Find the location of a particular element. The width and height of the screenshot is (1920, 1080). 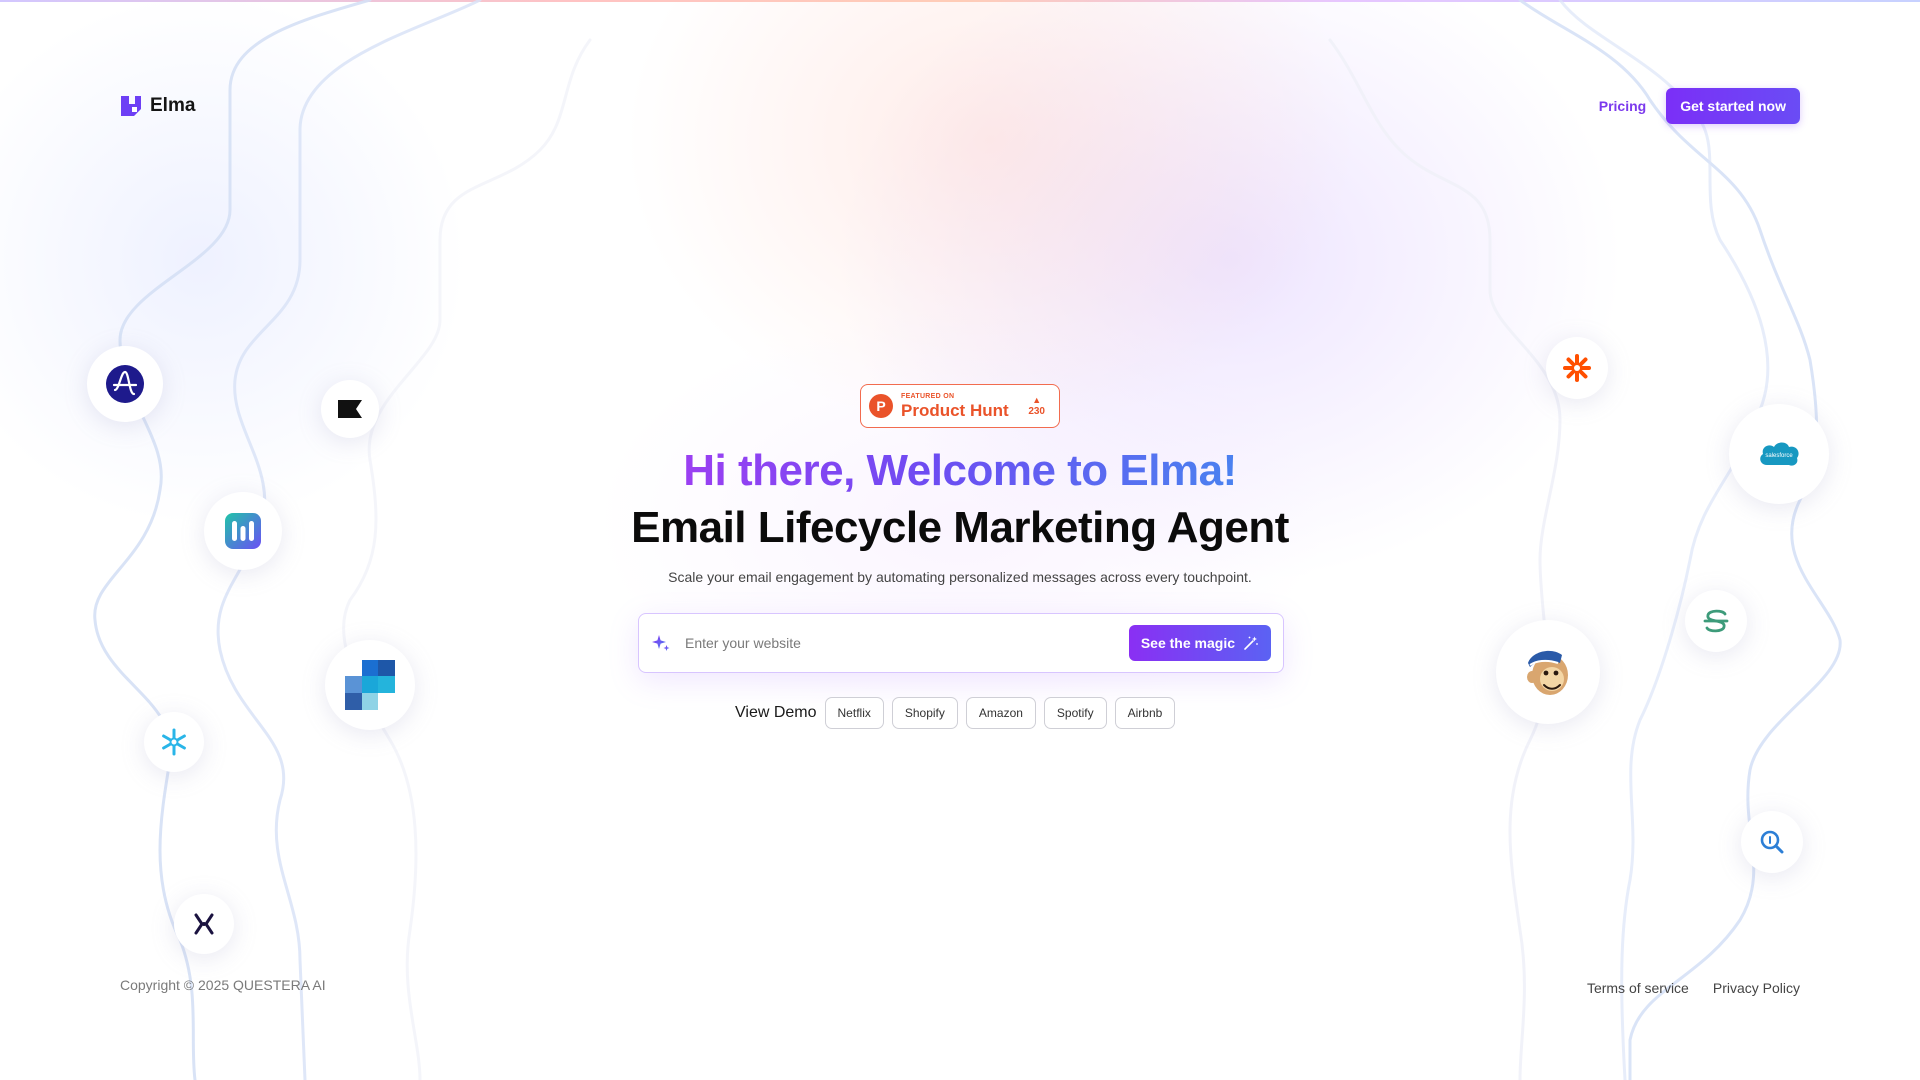

nav-actions: Pricing Get started now is located at coordinates (1699, 106).